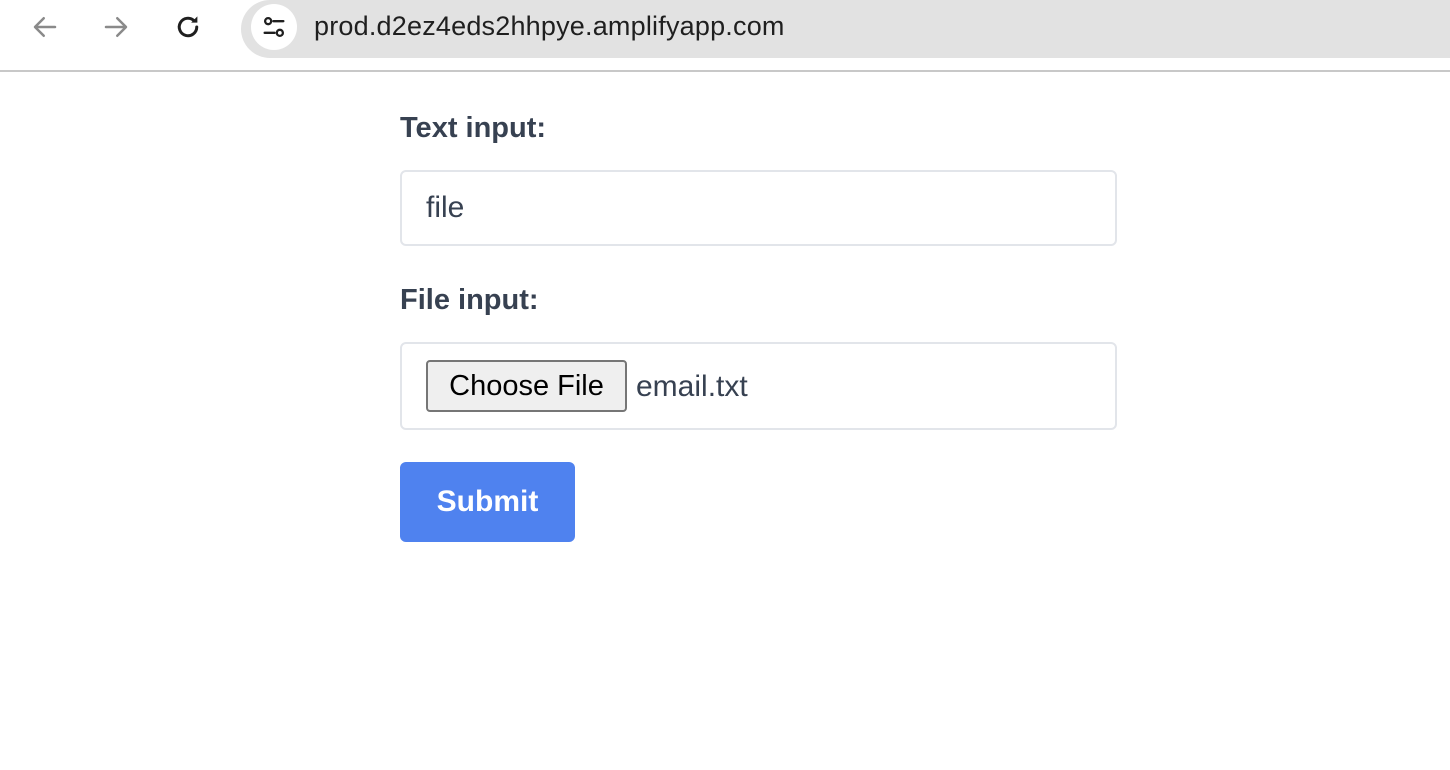 The height and width of the screenshot is (770, 1450). I want to click on browser-toolbar: prod.d2ez4eds2hhpye.amplifyapp.com, so click(725, 36).